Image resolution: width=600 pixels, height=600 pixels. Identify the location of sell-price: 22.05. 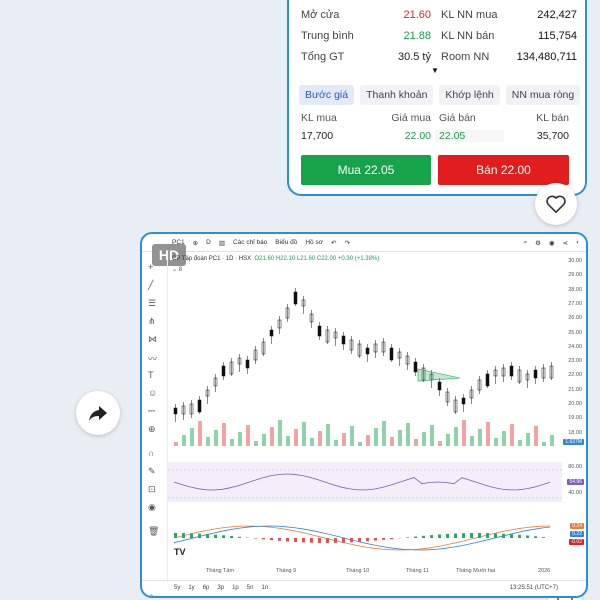
(469, 136).